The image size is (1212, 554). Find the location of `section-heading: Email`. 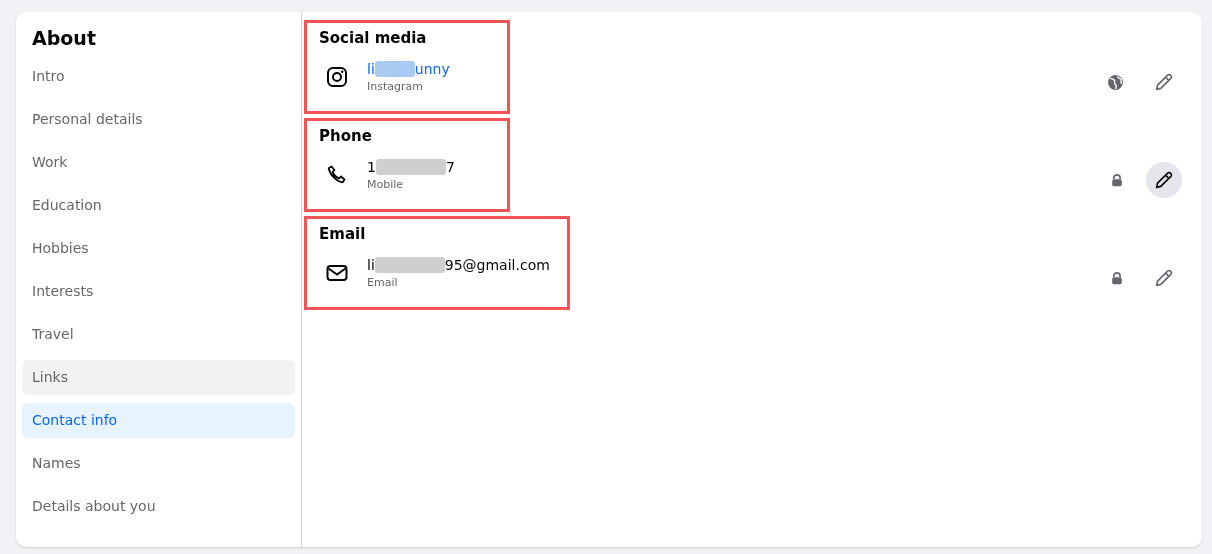

section-heading: Email is located at coordinates (343, 234).